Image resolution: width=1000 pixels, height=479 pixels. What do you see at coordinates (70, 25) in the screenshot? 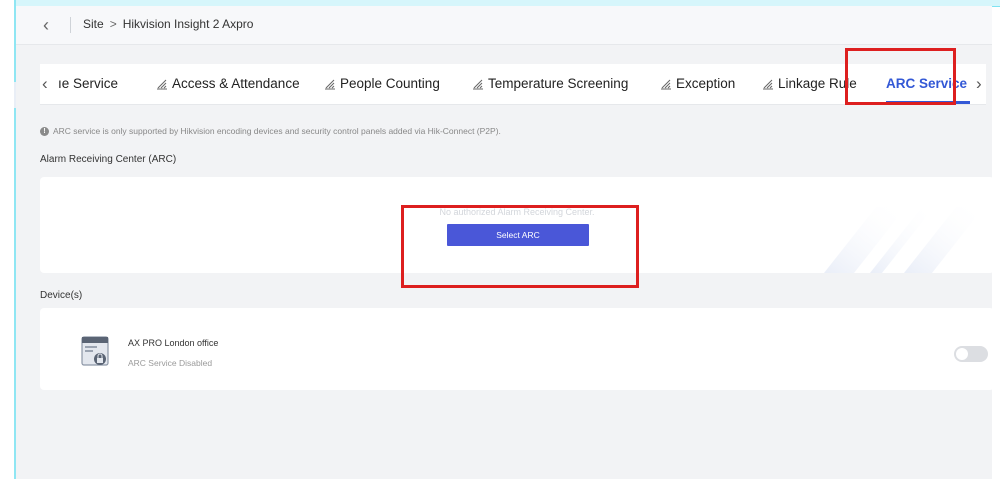
I see `divider` at bounding box center [70, 25].